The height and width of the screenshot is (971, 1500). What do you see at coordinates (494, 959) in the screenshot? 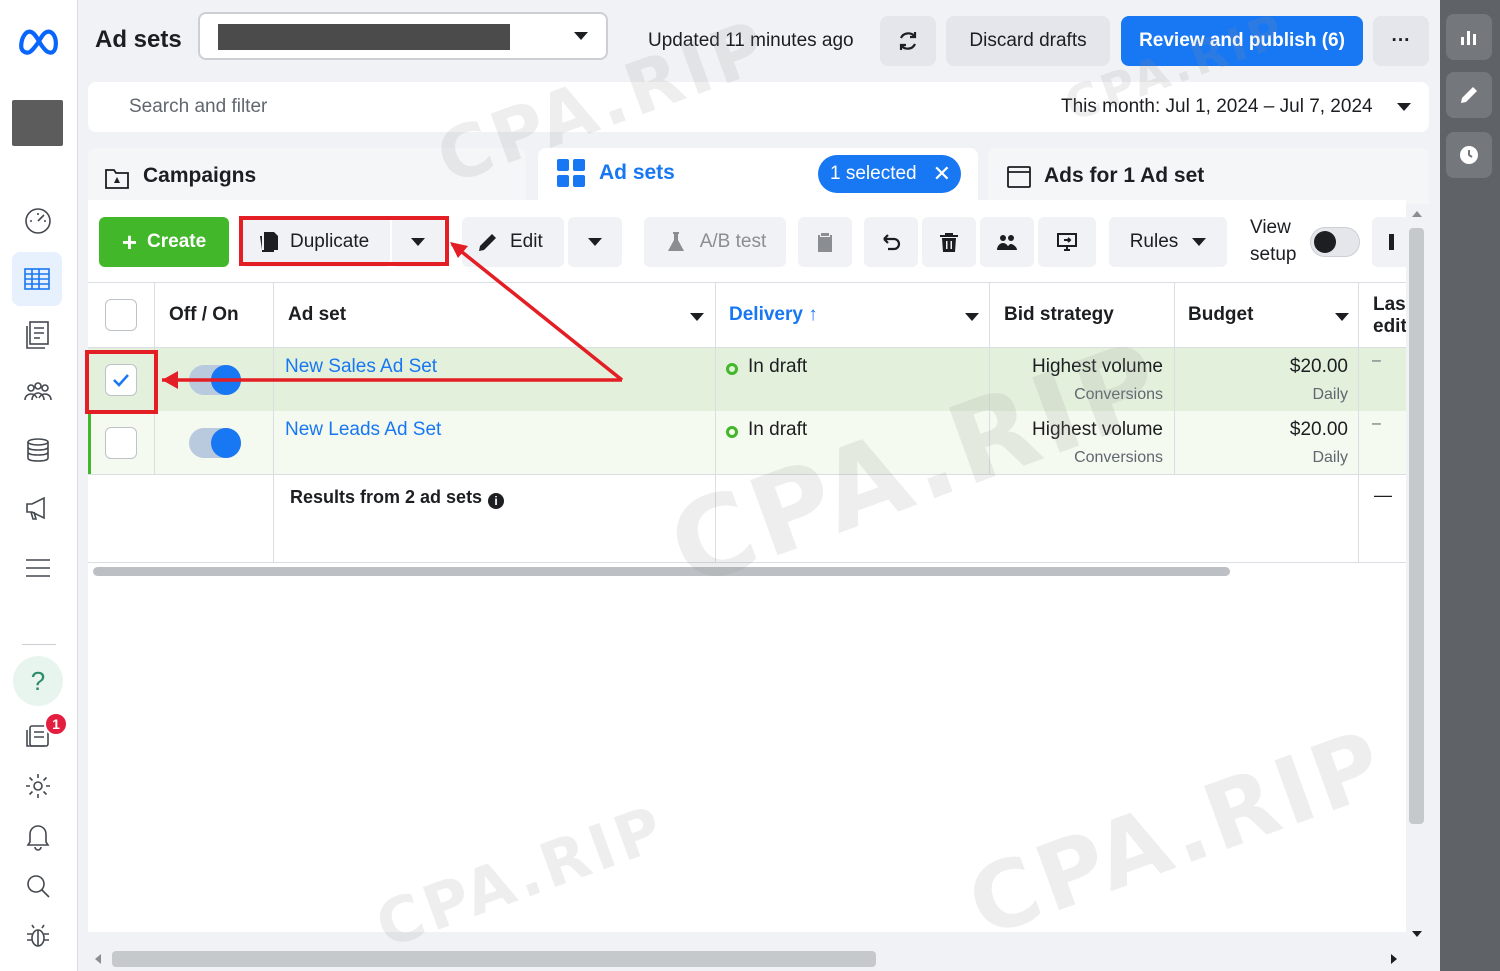
I see `bottom-scrollbar-thumb` at bounding box center [494, 959].